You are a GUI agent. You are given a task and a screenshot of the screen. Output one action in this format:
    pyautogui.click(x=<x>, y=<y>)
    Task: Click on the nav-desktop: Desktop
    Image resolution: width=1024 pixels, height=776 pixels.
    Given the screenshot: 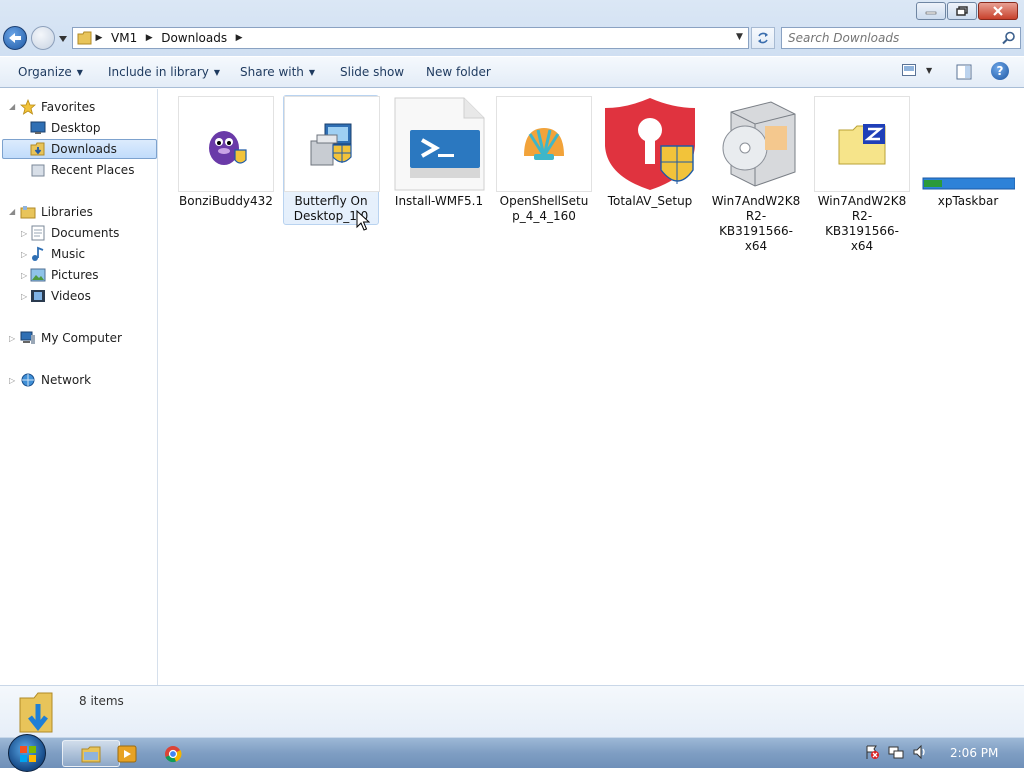 What is the action you would take?
    pyautogui.click(x=65, y=128)
    